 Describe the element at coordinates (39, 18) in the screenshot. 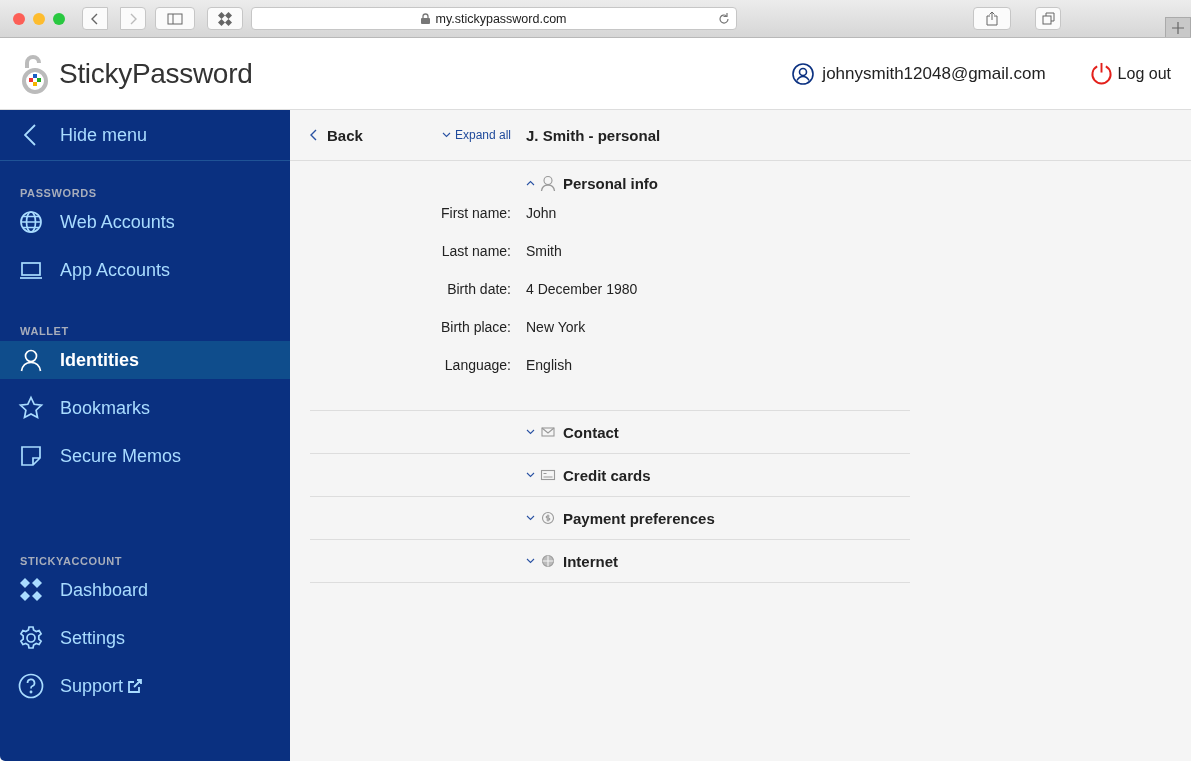

I see `minimize-icon` at that location.